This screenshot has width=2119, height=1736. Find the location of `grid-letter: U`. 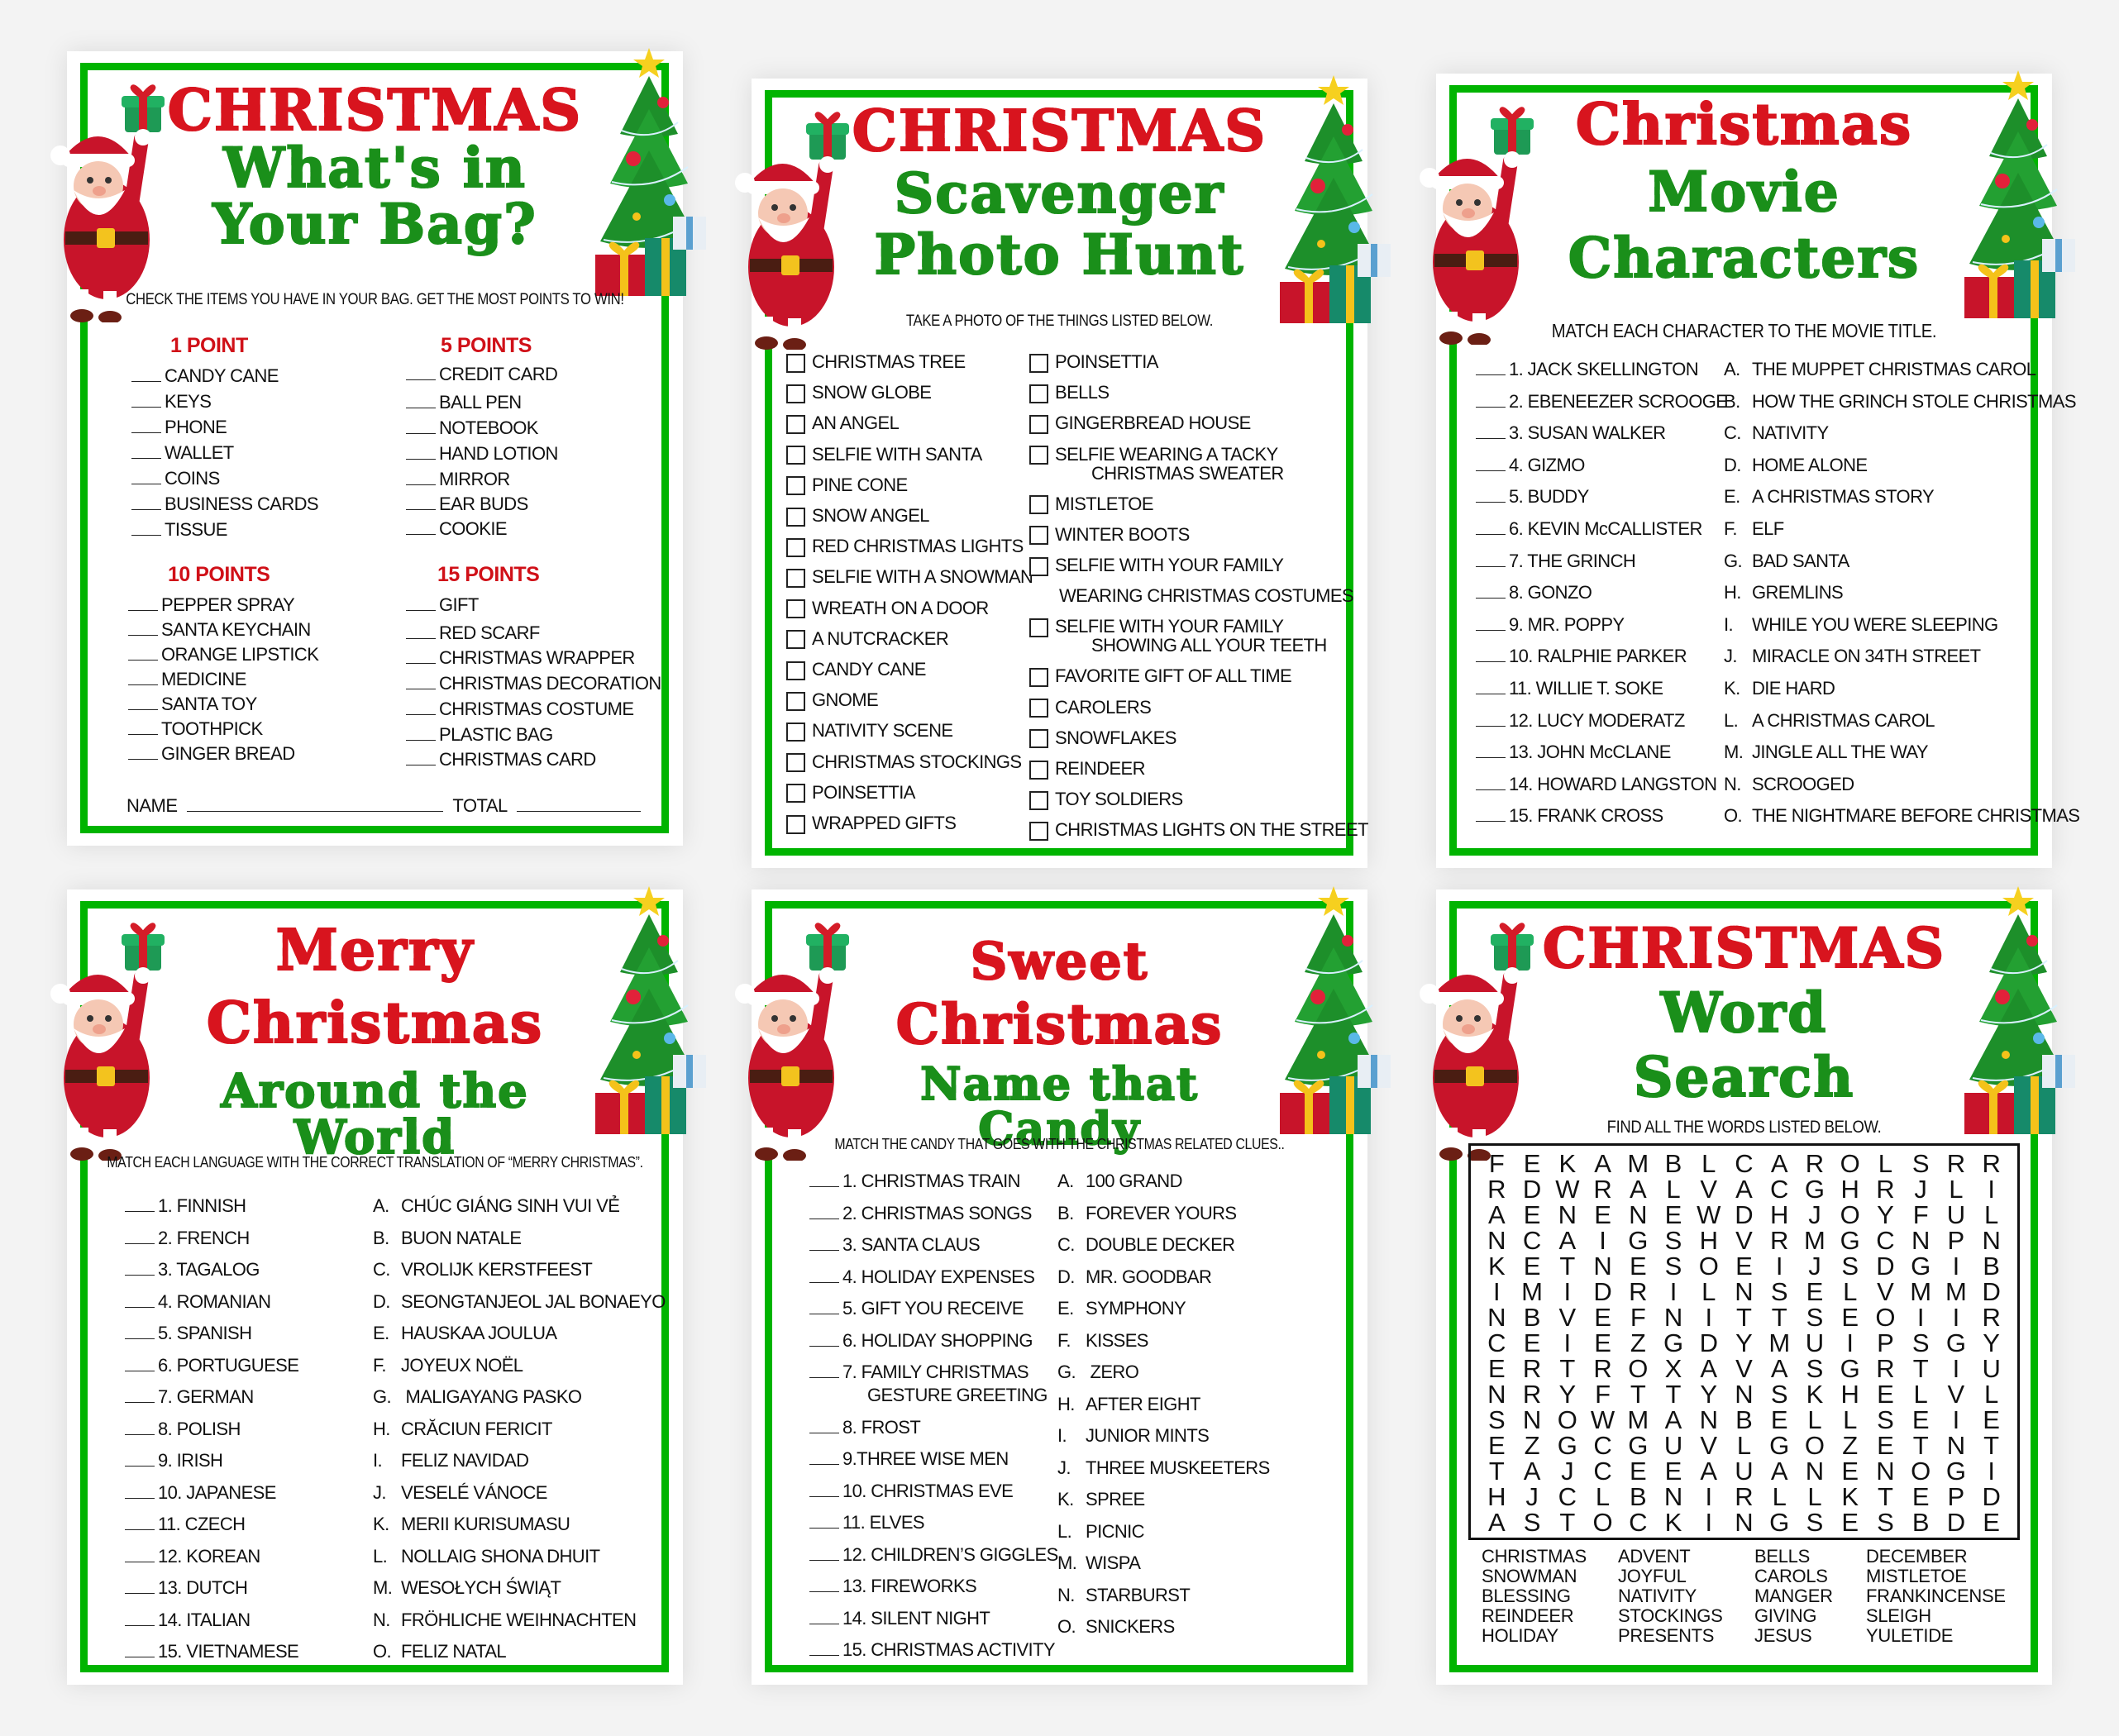

grid-letter: U is located at coordinates (1673, 1445).